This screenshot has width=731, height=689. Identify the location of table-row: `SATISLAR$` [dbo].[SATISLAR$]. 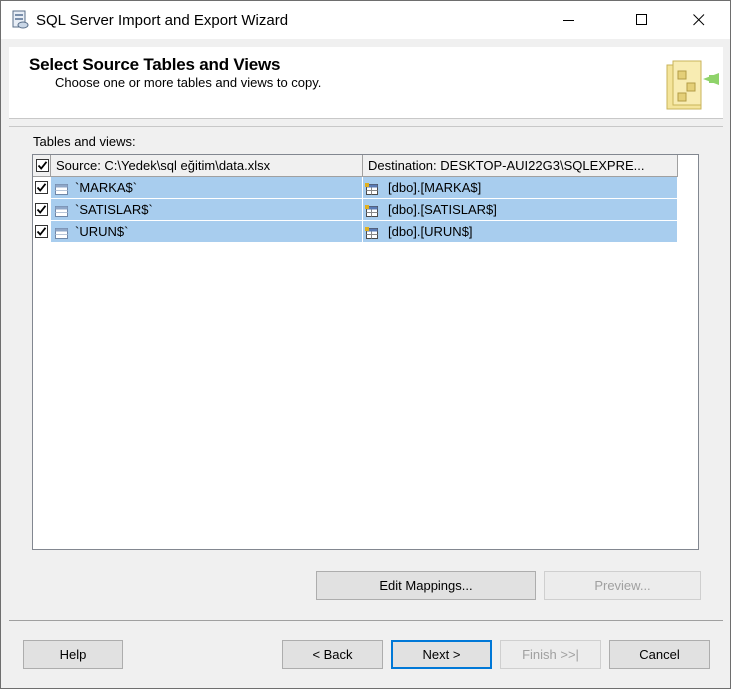
(355, 210).